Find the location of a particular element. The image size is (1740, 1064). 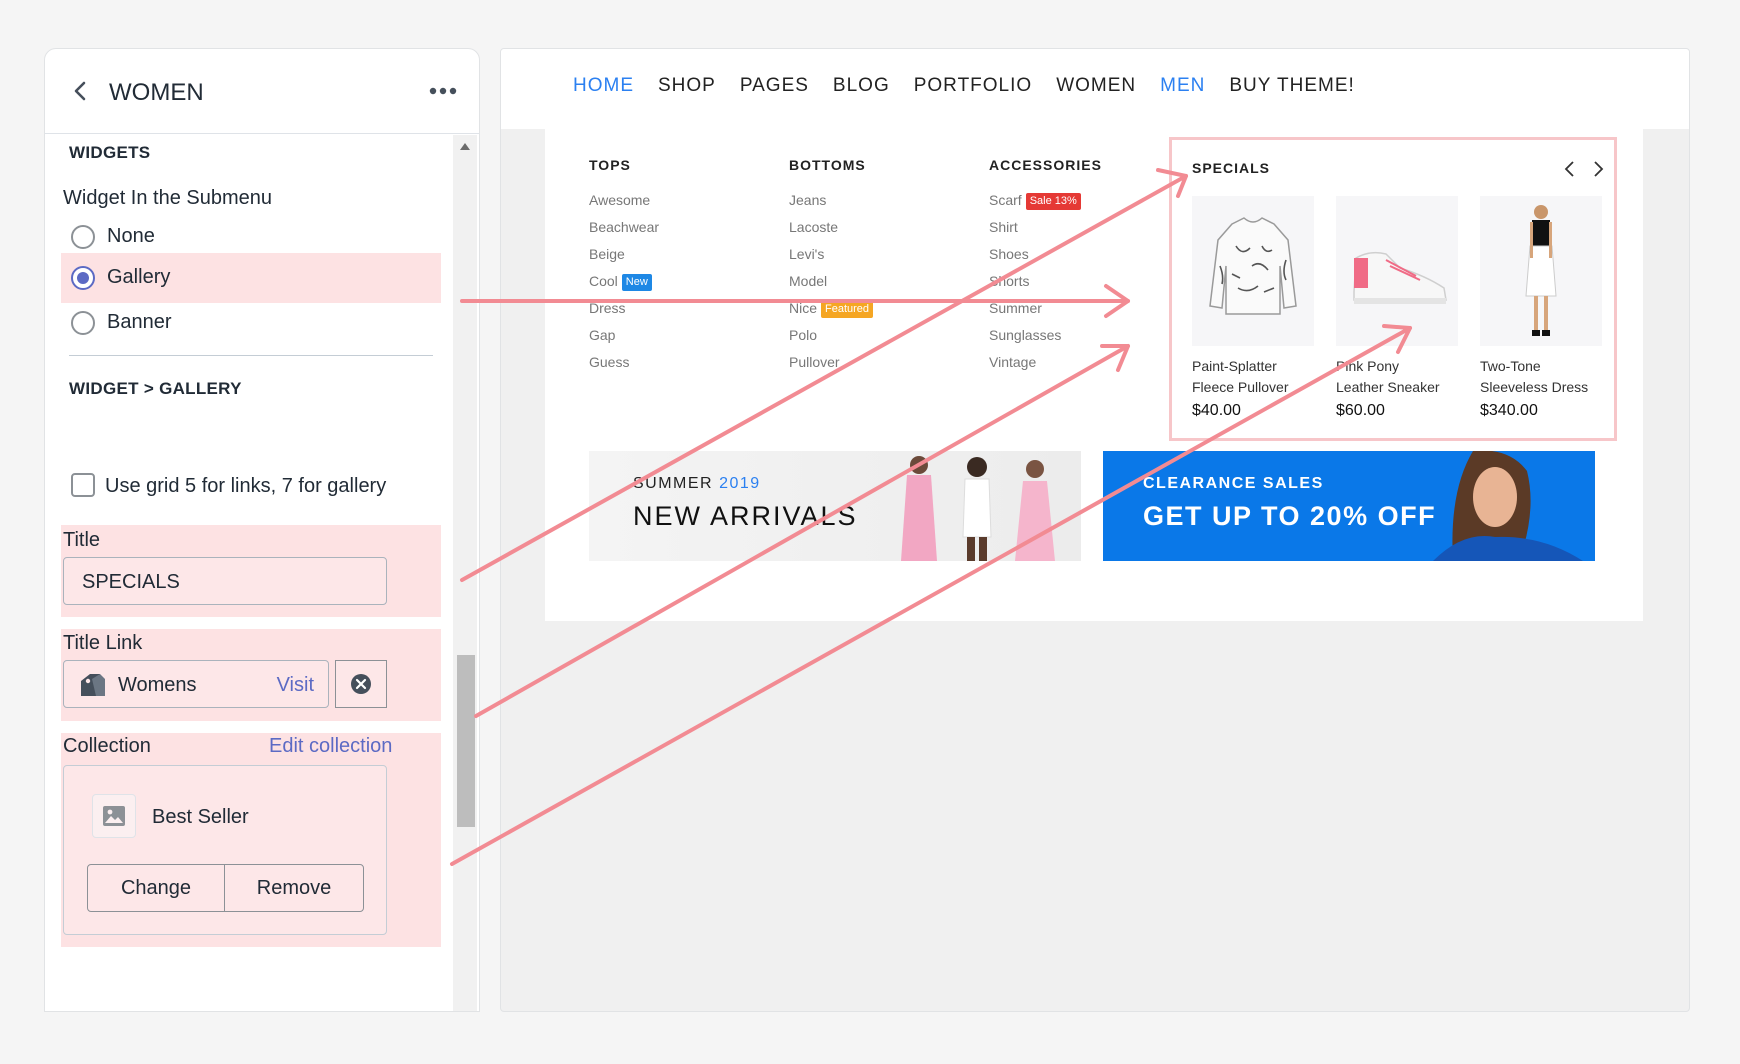

panel-header: WOMEN is located at coordinates (262, 91).